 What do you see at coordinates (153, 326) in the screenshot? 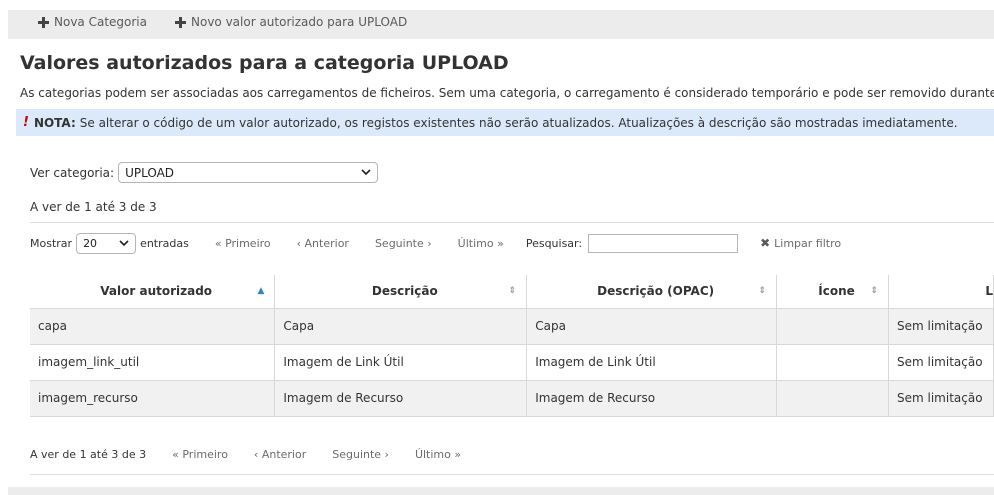
I see `cell-value: capa` at bounding box center [153, 326].